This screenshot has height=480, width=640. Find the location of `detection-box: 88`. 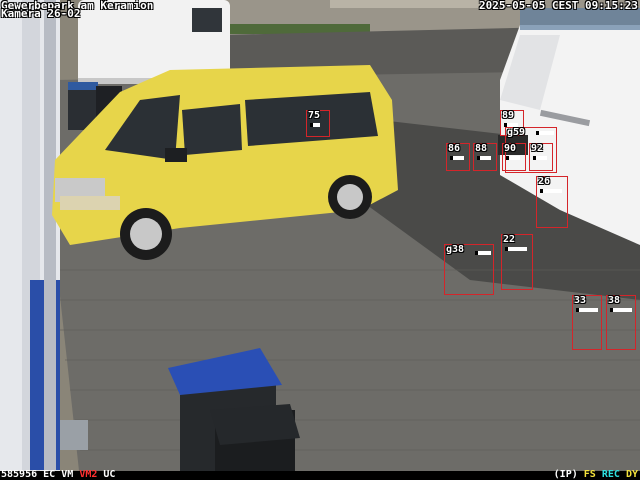

detection-box: 88 is located at coordinates (485, 157).